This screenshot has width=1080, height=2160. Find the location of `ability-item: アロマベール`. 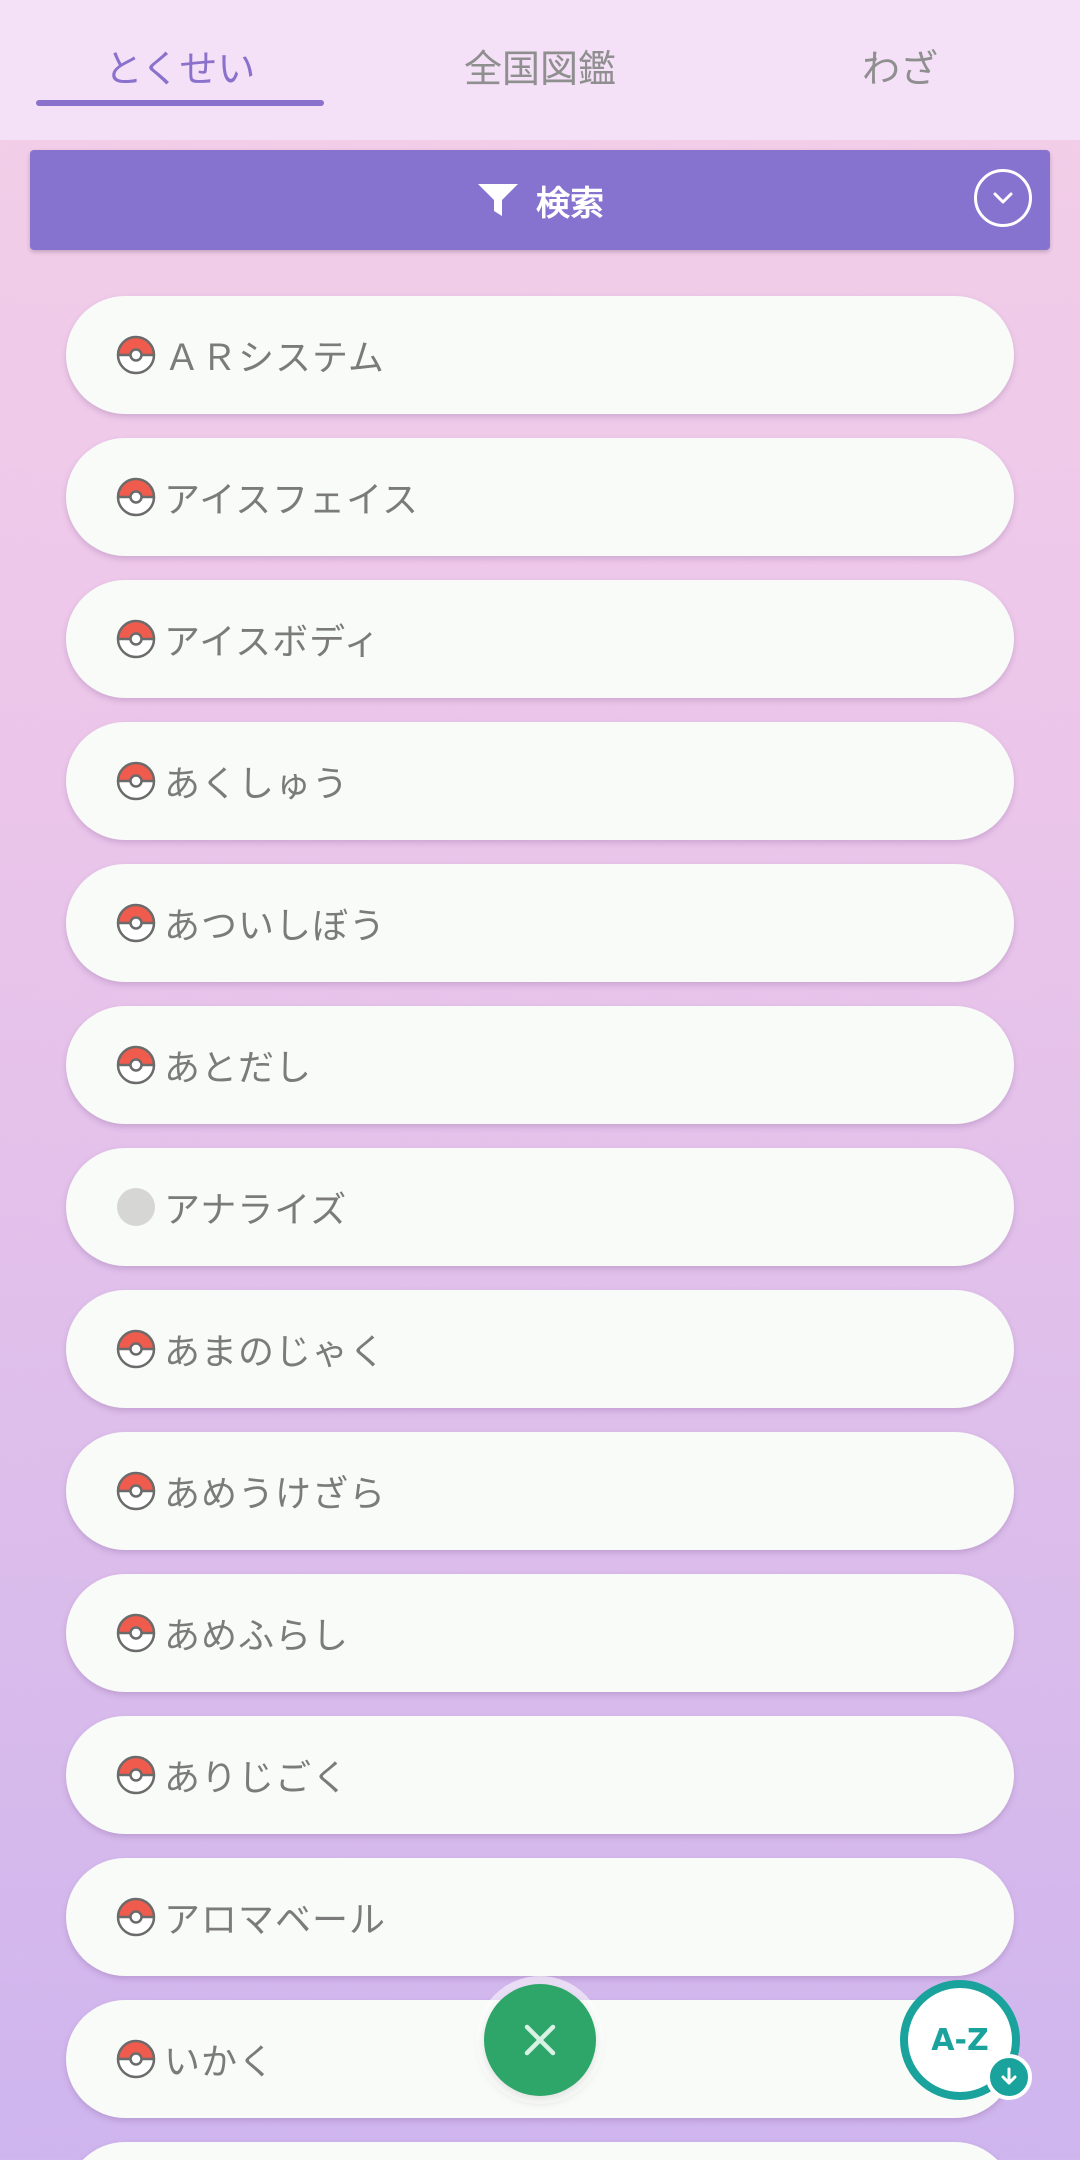

ability-item: アロマベール is located at coordinates (540, 1917).